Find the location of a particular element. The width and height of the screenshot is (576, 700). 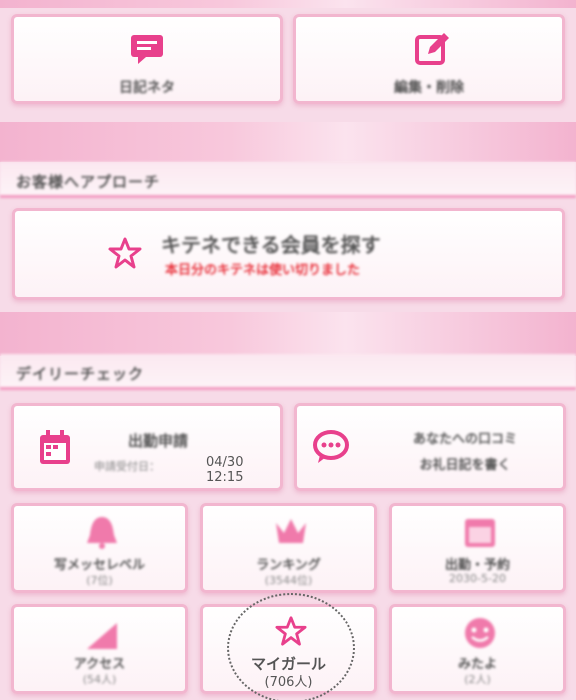

my-girl-button: マイガール (706人) is located at coordinates (288, 646).